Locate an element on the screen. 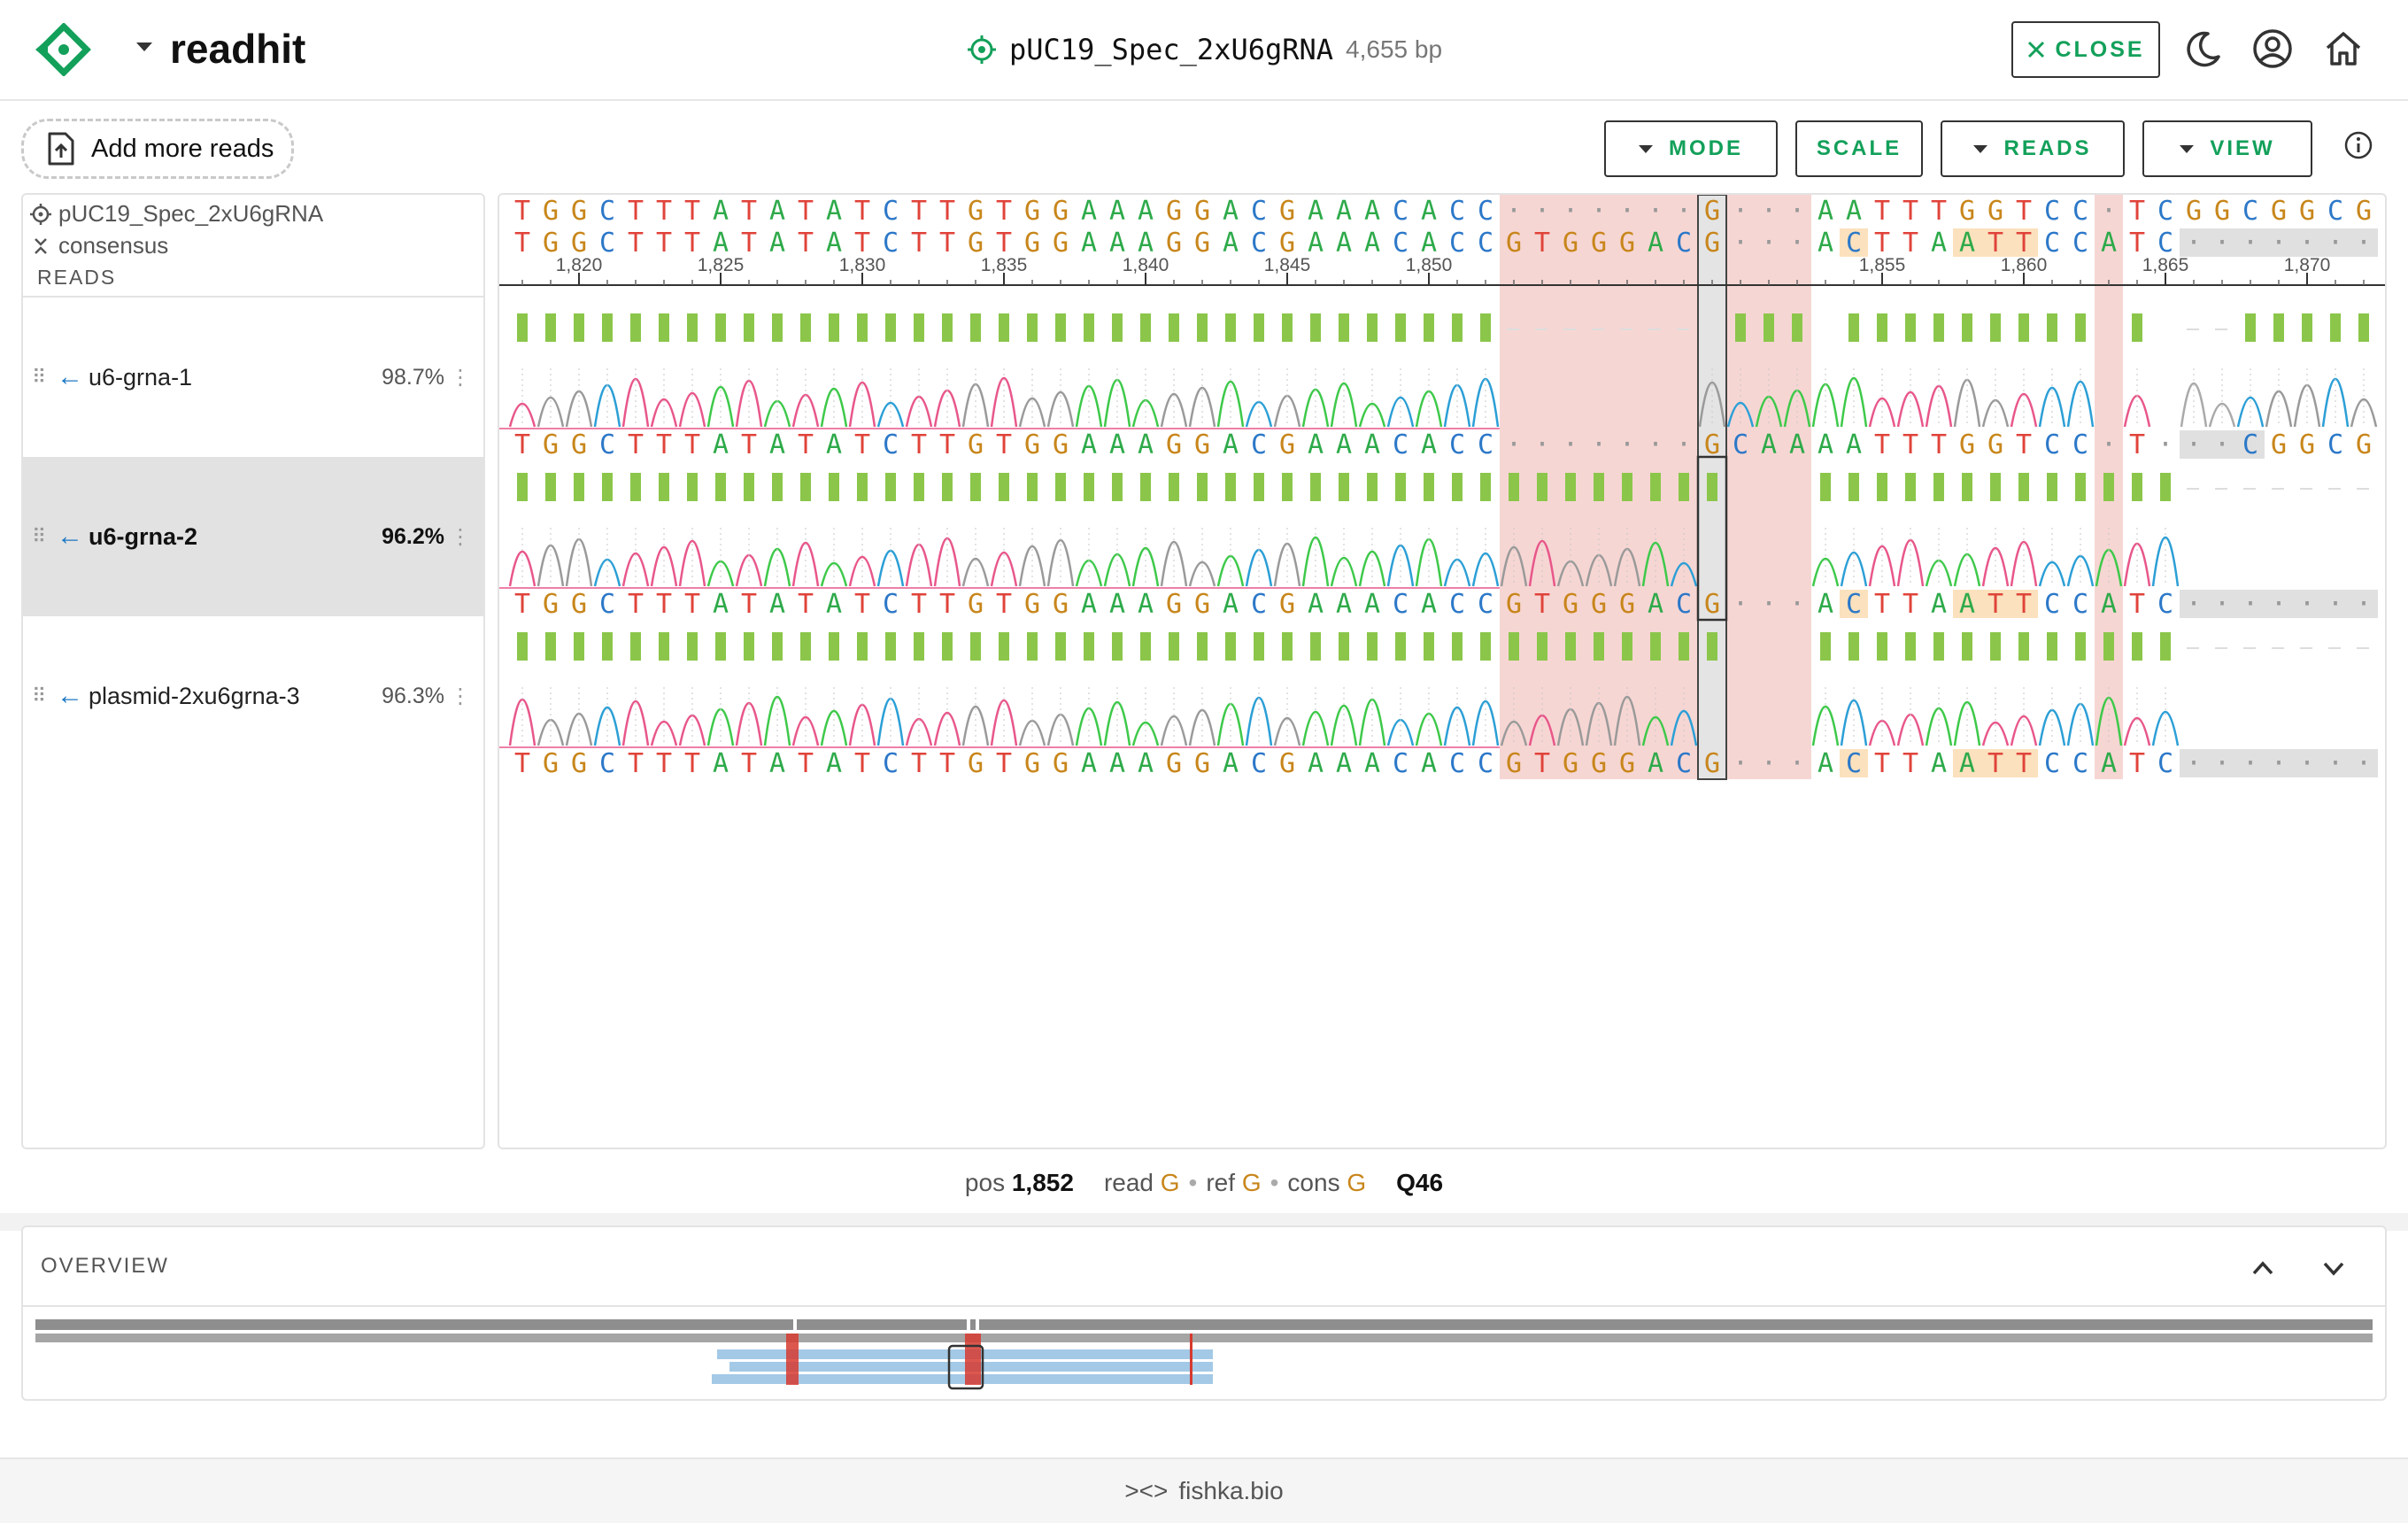 Image resolution: width=2408 pixels, height=1523 pixels. info-icon is located at coordinates (2358, 145).